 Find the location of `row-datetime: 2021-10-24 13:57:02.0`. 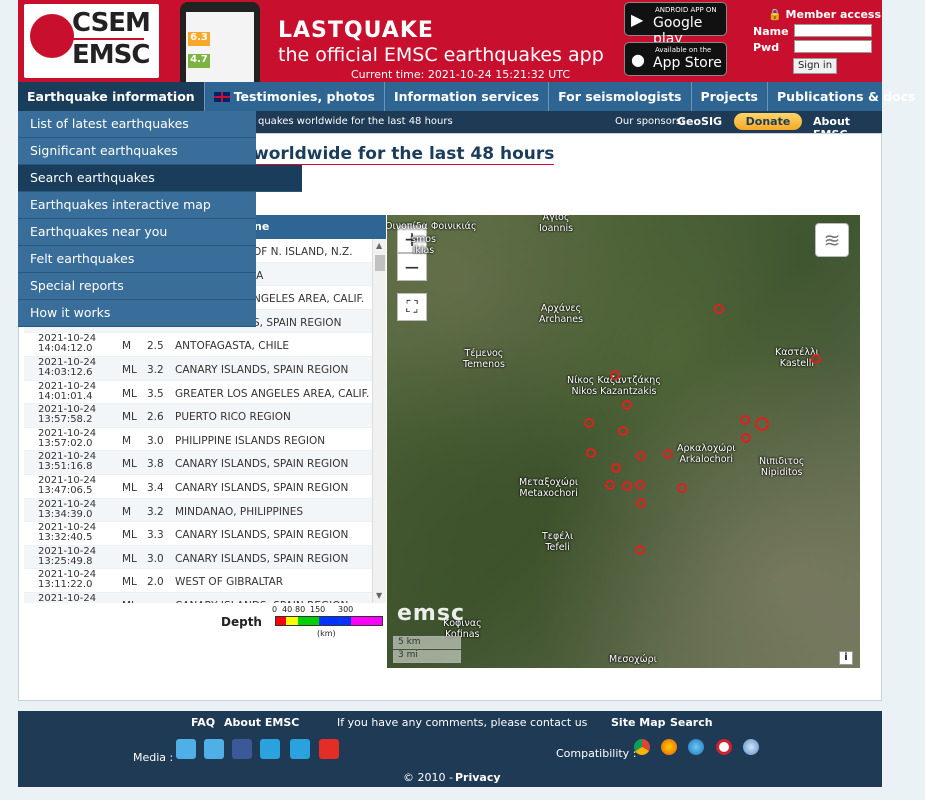

row-datetime: 2021-10-24 13:57:02.0 is located at coordinates (67, 438).